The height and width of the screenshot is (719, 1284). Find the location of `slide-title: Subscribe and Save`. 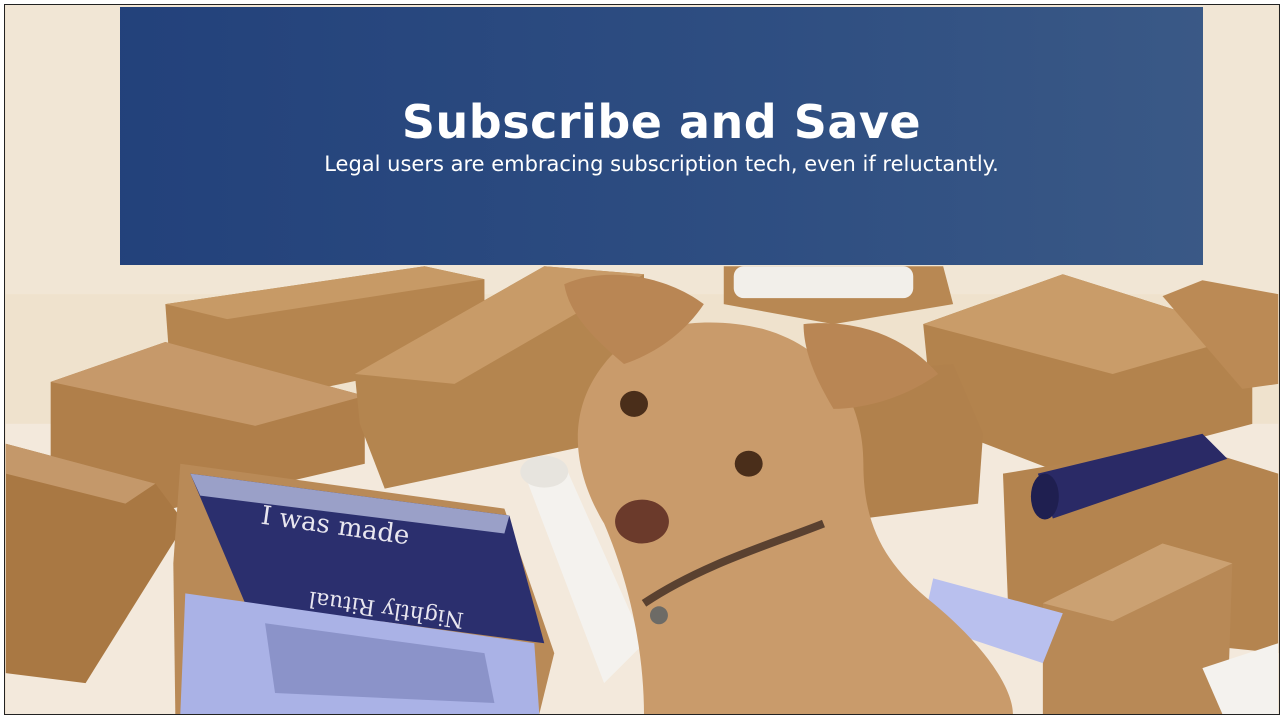

slide-title: Subscribe and Save is located at coordinates (661, 122).